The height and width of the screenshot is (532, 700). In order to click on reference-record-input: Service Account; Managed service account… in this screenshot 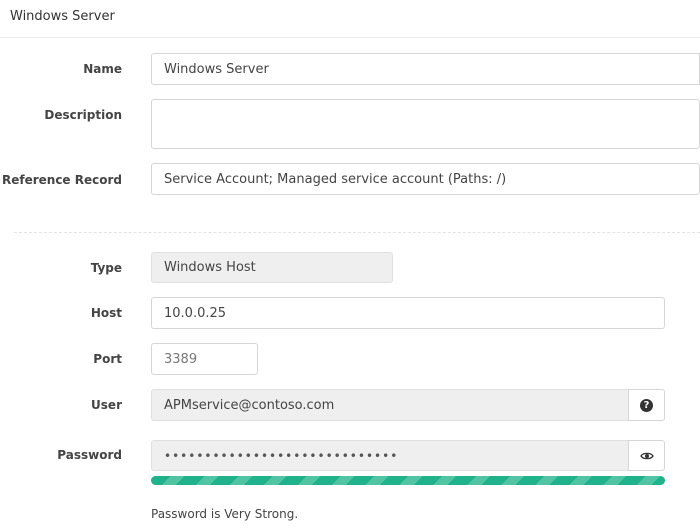, I will do `click(425, 179)`.